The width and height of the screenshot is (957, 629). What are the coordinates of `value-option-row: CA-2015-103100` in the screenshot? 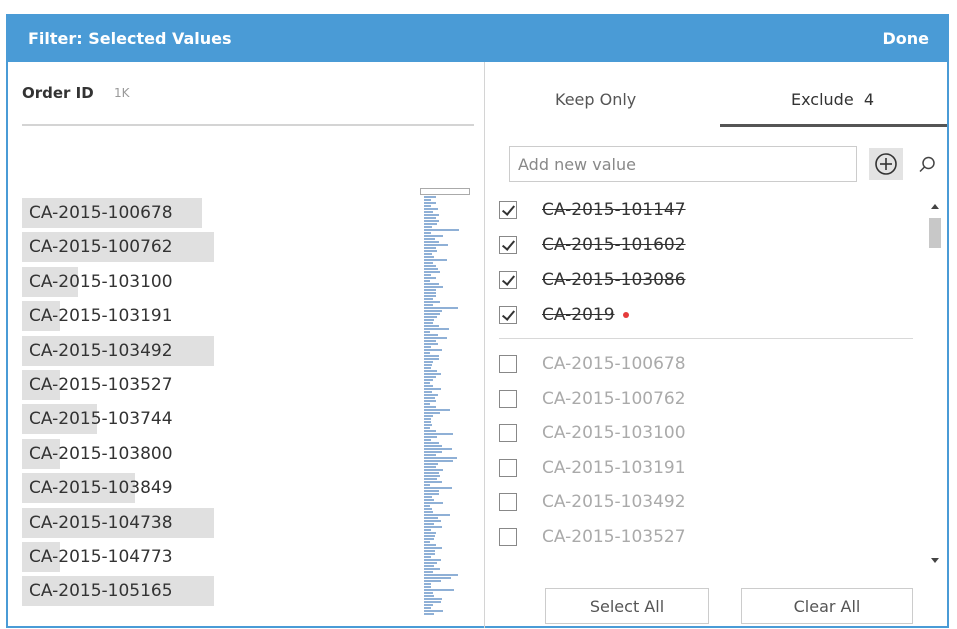 It's located at (704, 432).